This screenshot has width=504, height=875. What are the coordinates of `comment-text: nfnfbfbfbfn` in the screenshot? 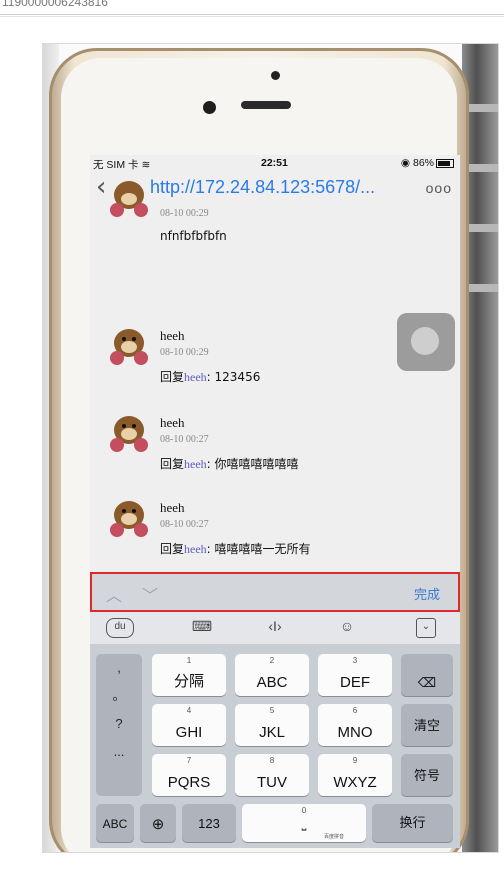 It's located at (193, 236).